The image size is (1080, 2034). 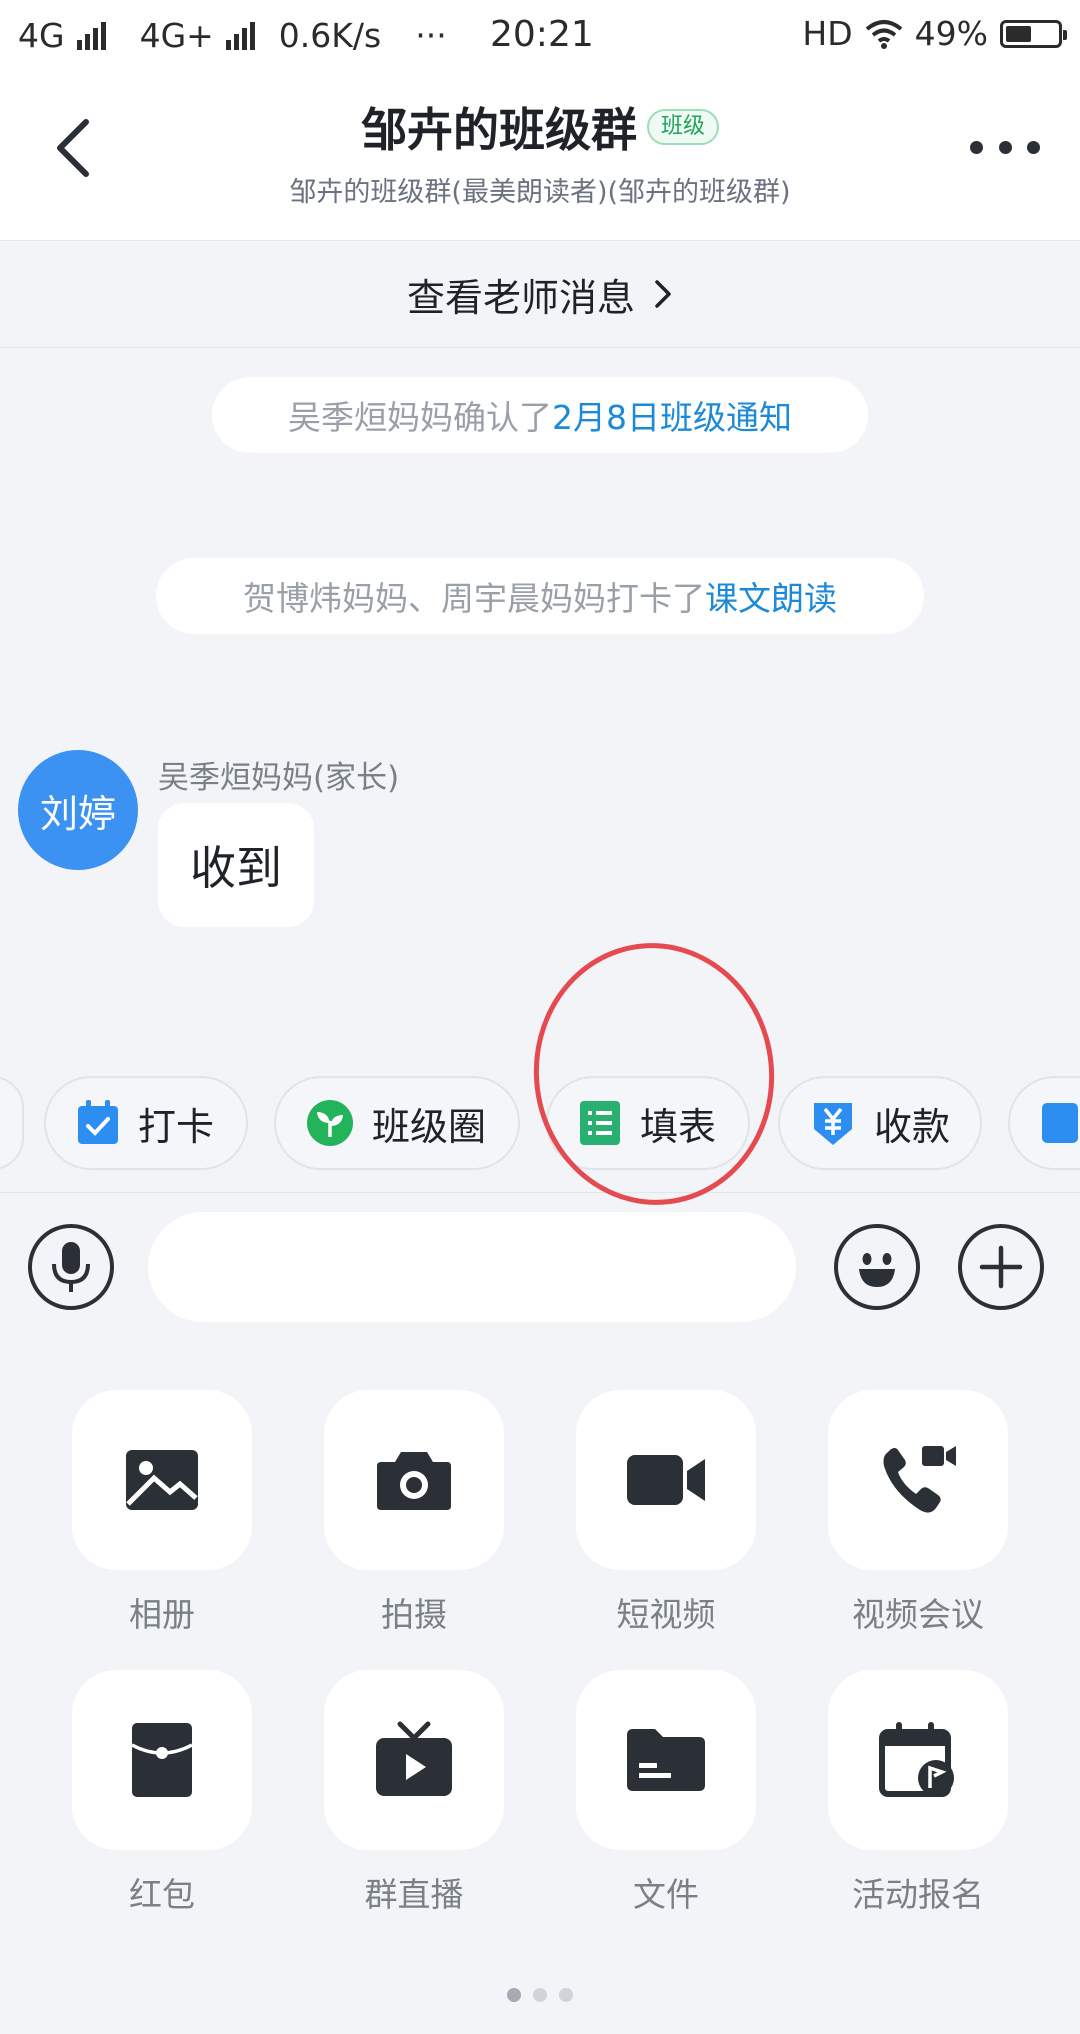 I want to click on more-functions-button, so click(x=1001, y=1267).